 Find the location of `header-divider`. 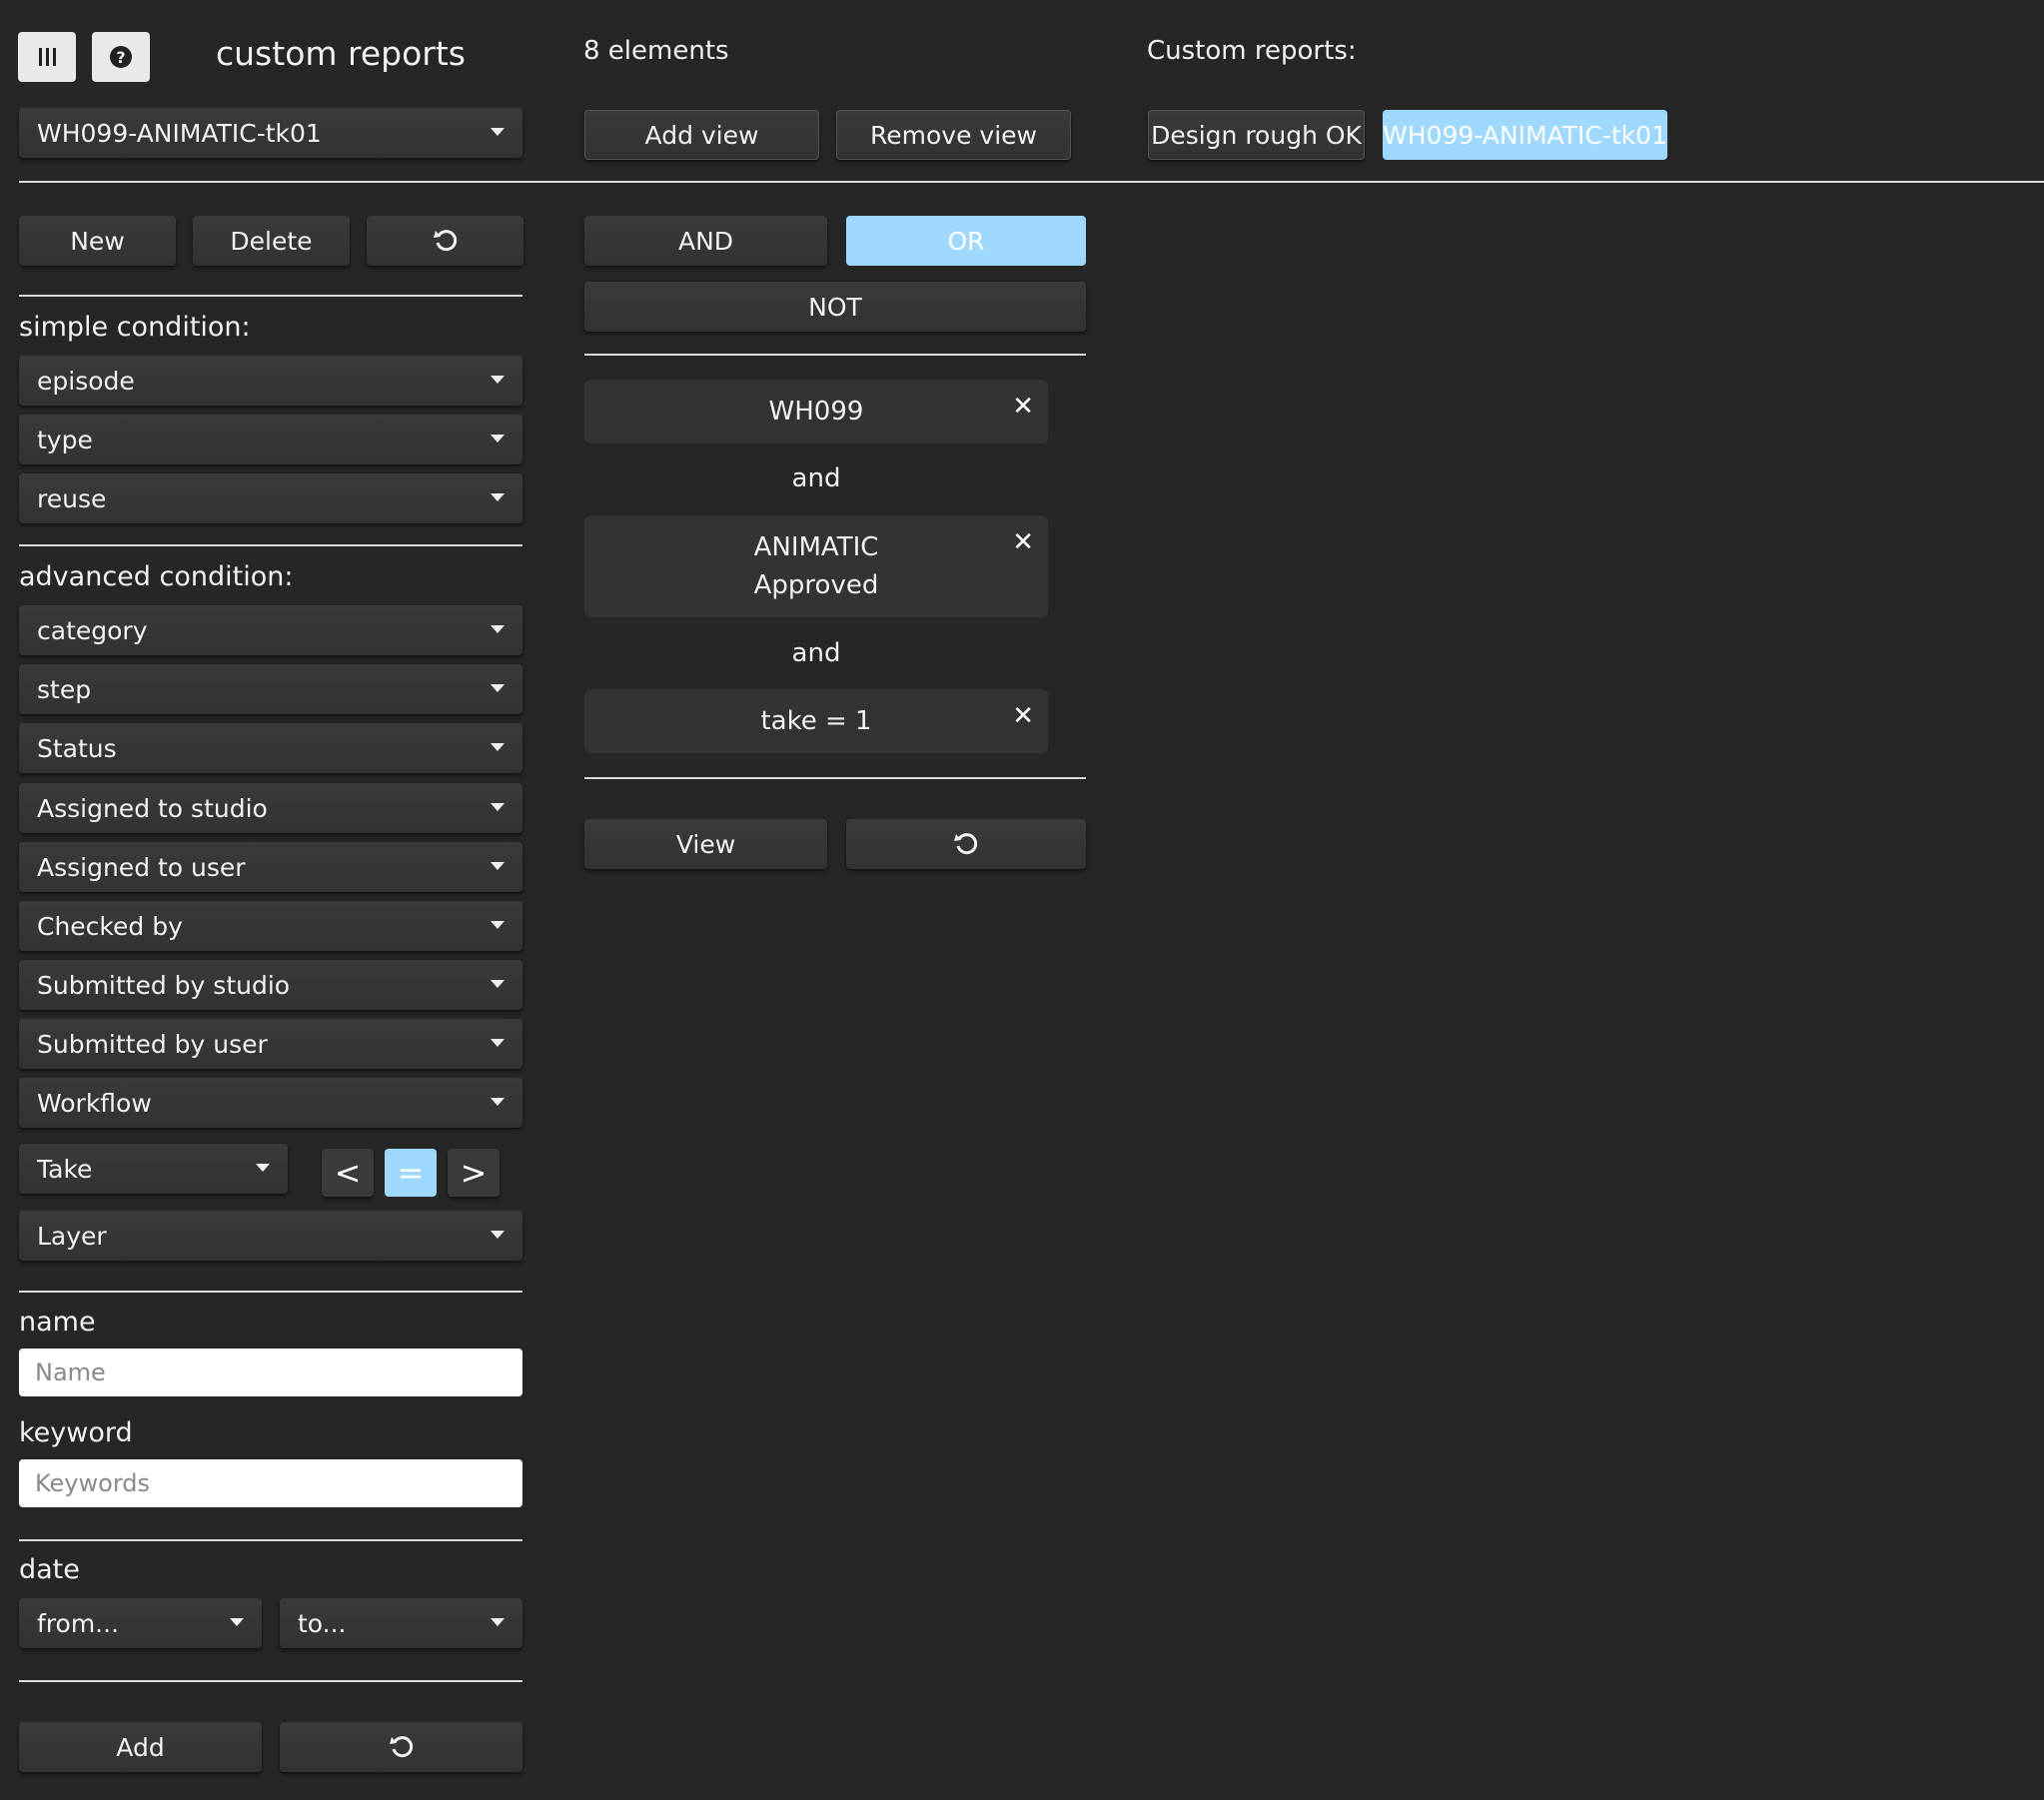

header-divider is located at coordinates (1031, 182).